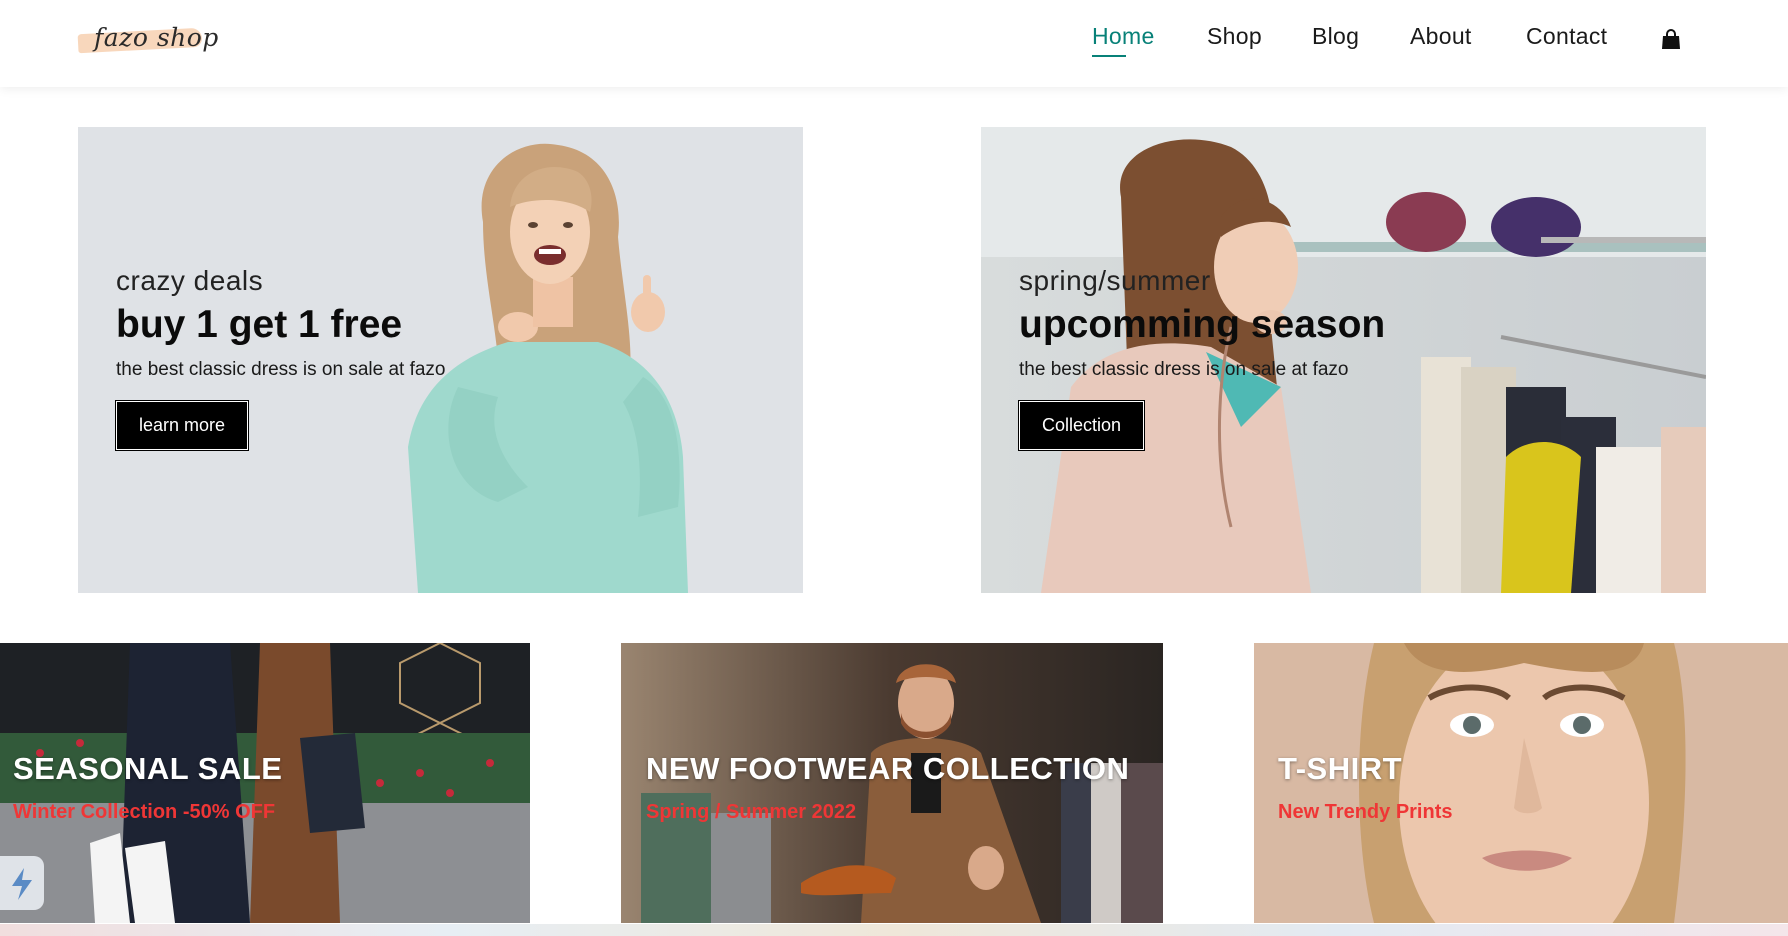  What do you see at coordinates (894, 930) in the screenshot?
I see `browser-bottom-strip` at bounding box center [894, 930].